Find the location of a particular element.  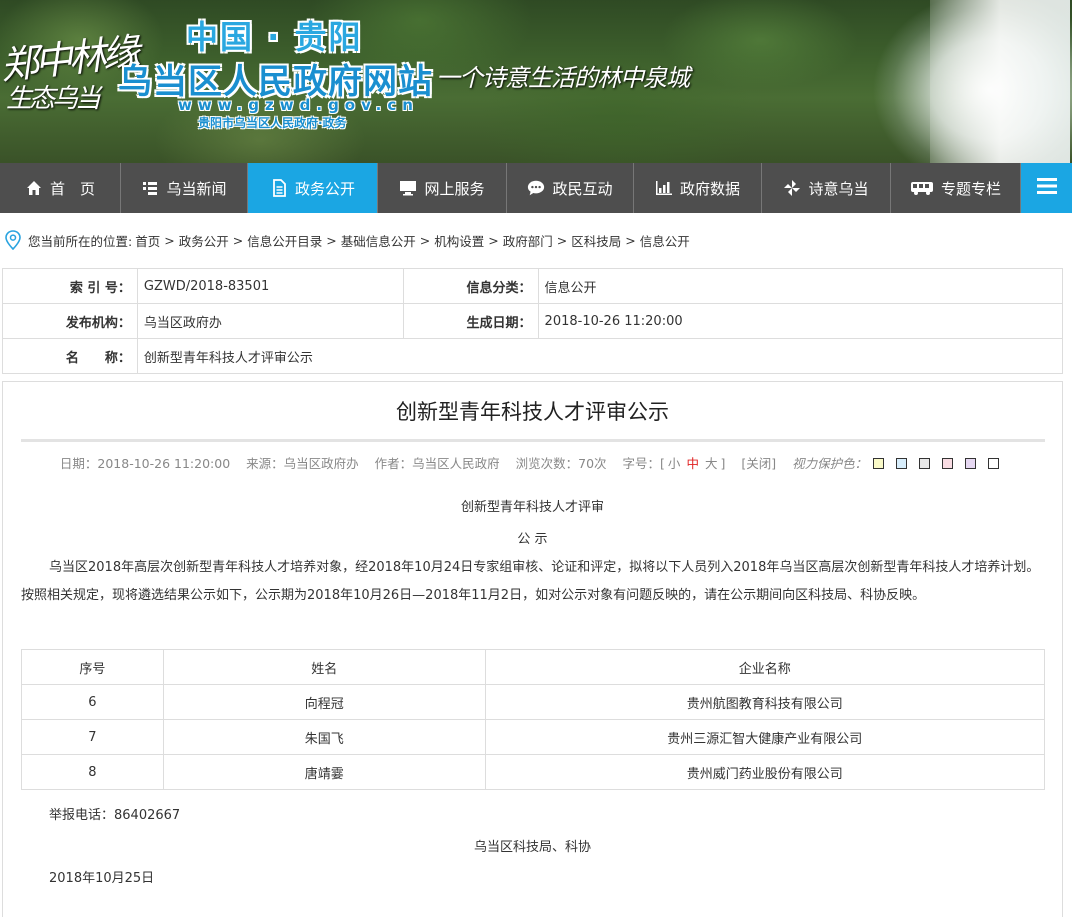

nav-item-special-topics: 专题专栏 is located at coordinates (956, 188).